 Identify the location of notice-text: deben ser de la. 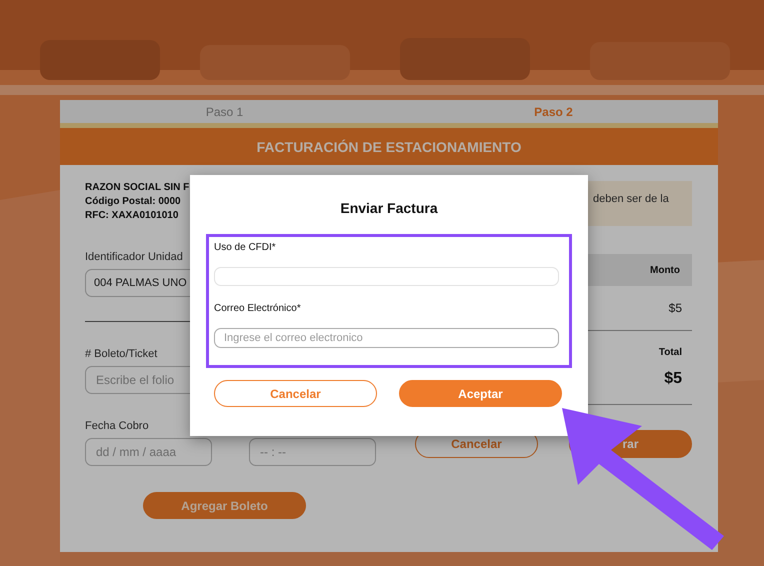
(631, 199).